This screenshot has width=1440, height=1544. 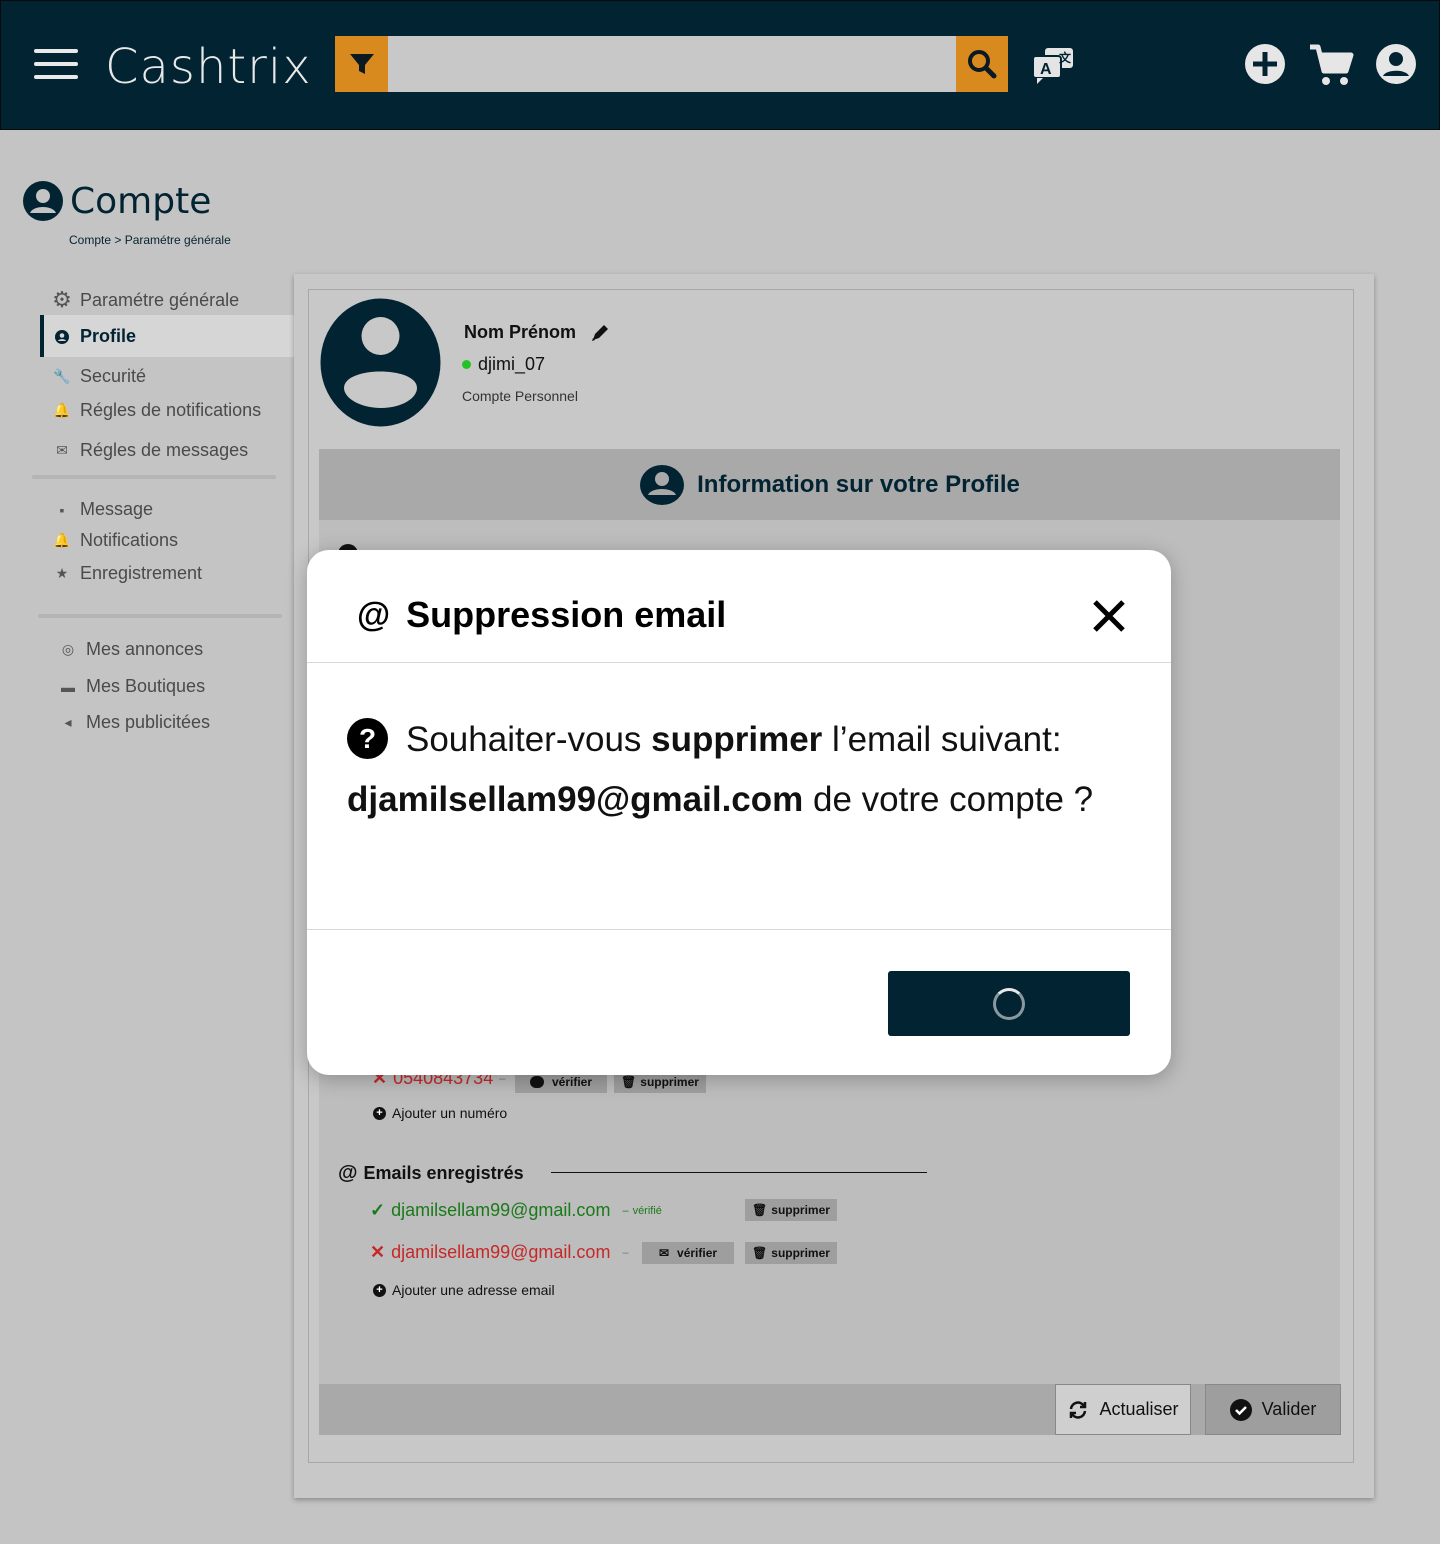 What do you see at coordinates (829, 484) in the screenshot?
I see `profile-info-header: Information sur votre Profile` at bounding box center [829, 484].